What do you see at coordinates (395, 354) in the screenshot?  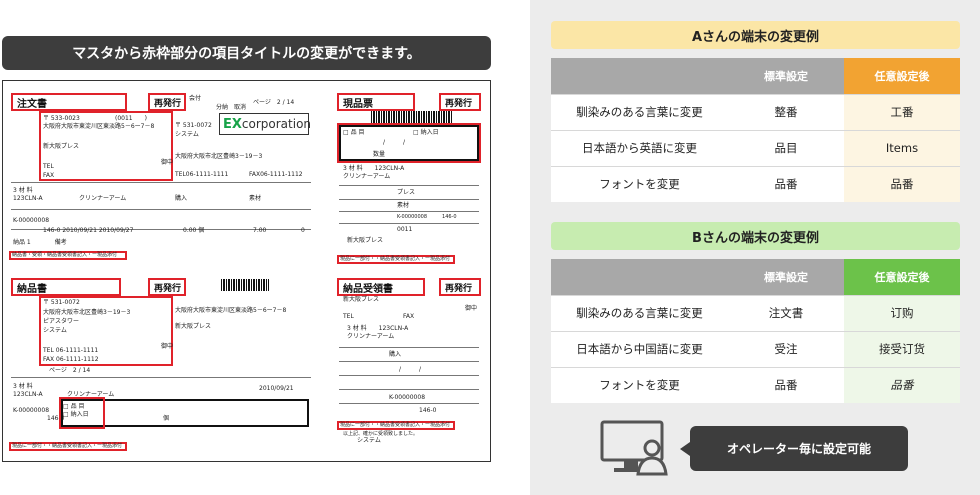 I see `doc4-buy: 購入` at bounding box center [395, 354].